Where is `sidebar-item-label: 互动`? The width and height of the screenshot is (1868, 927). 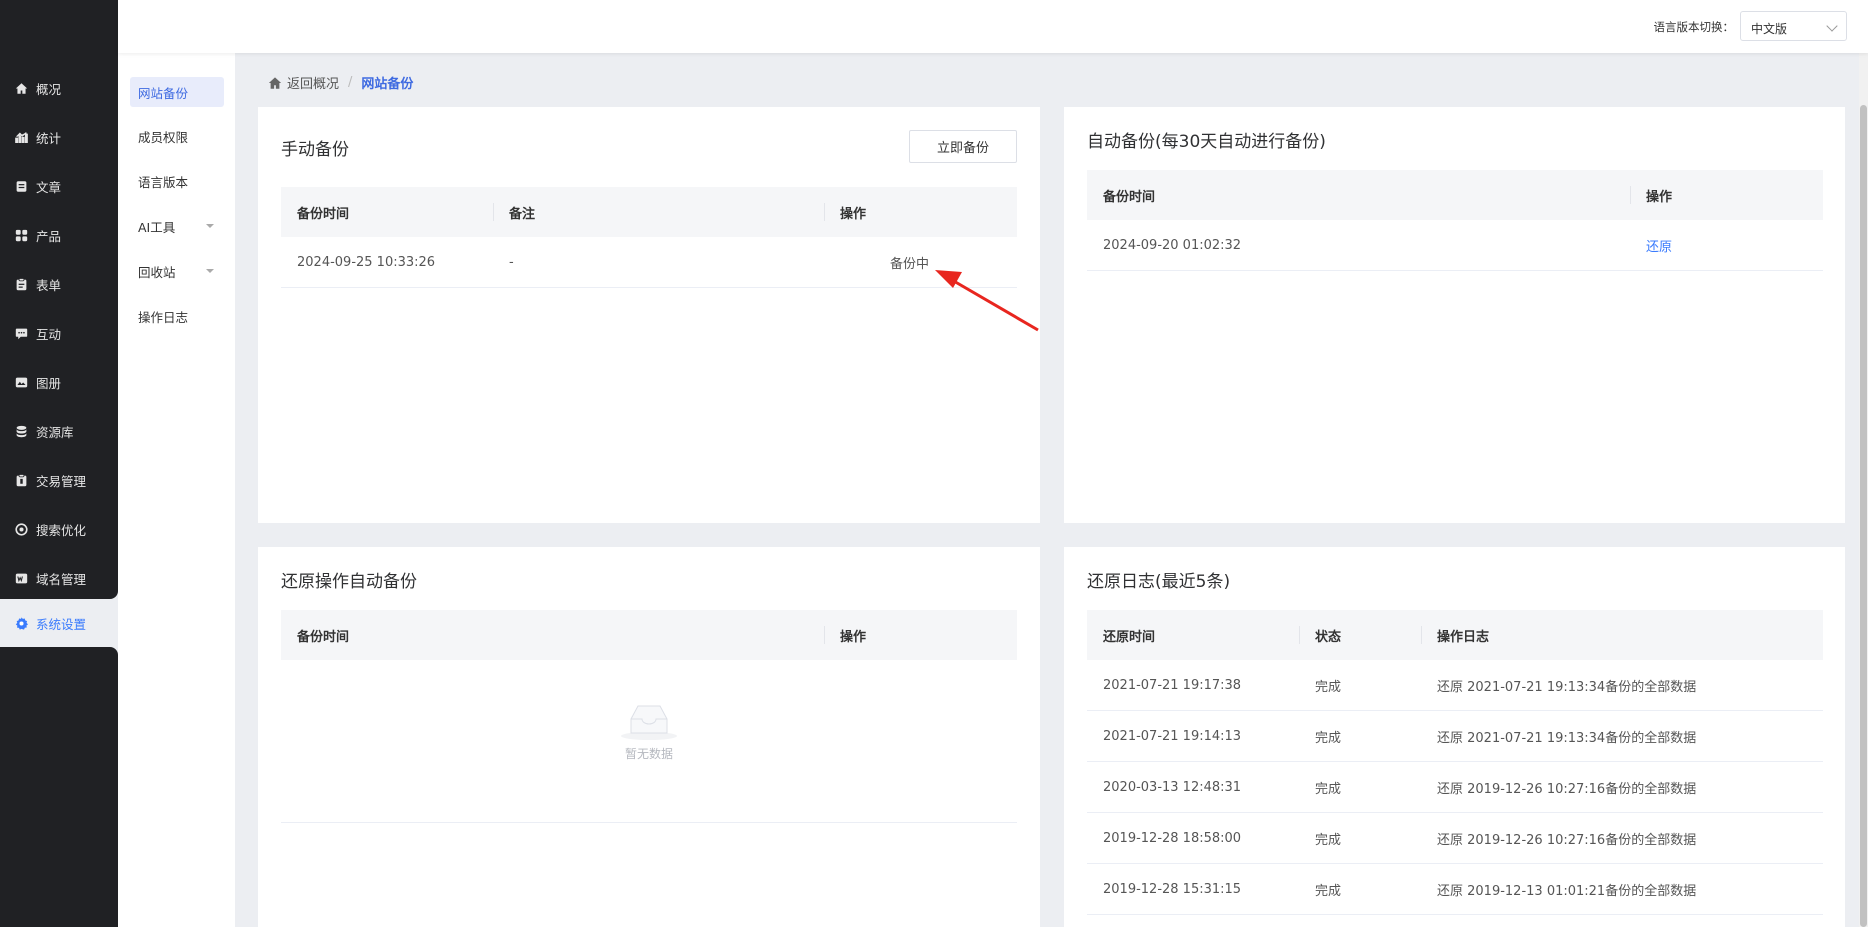
sidebar-item-label: 互动 is located at coordinates (49, 334).